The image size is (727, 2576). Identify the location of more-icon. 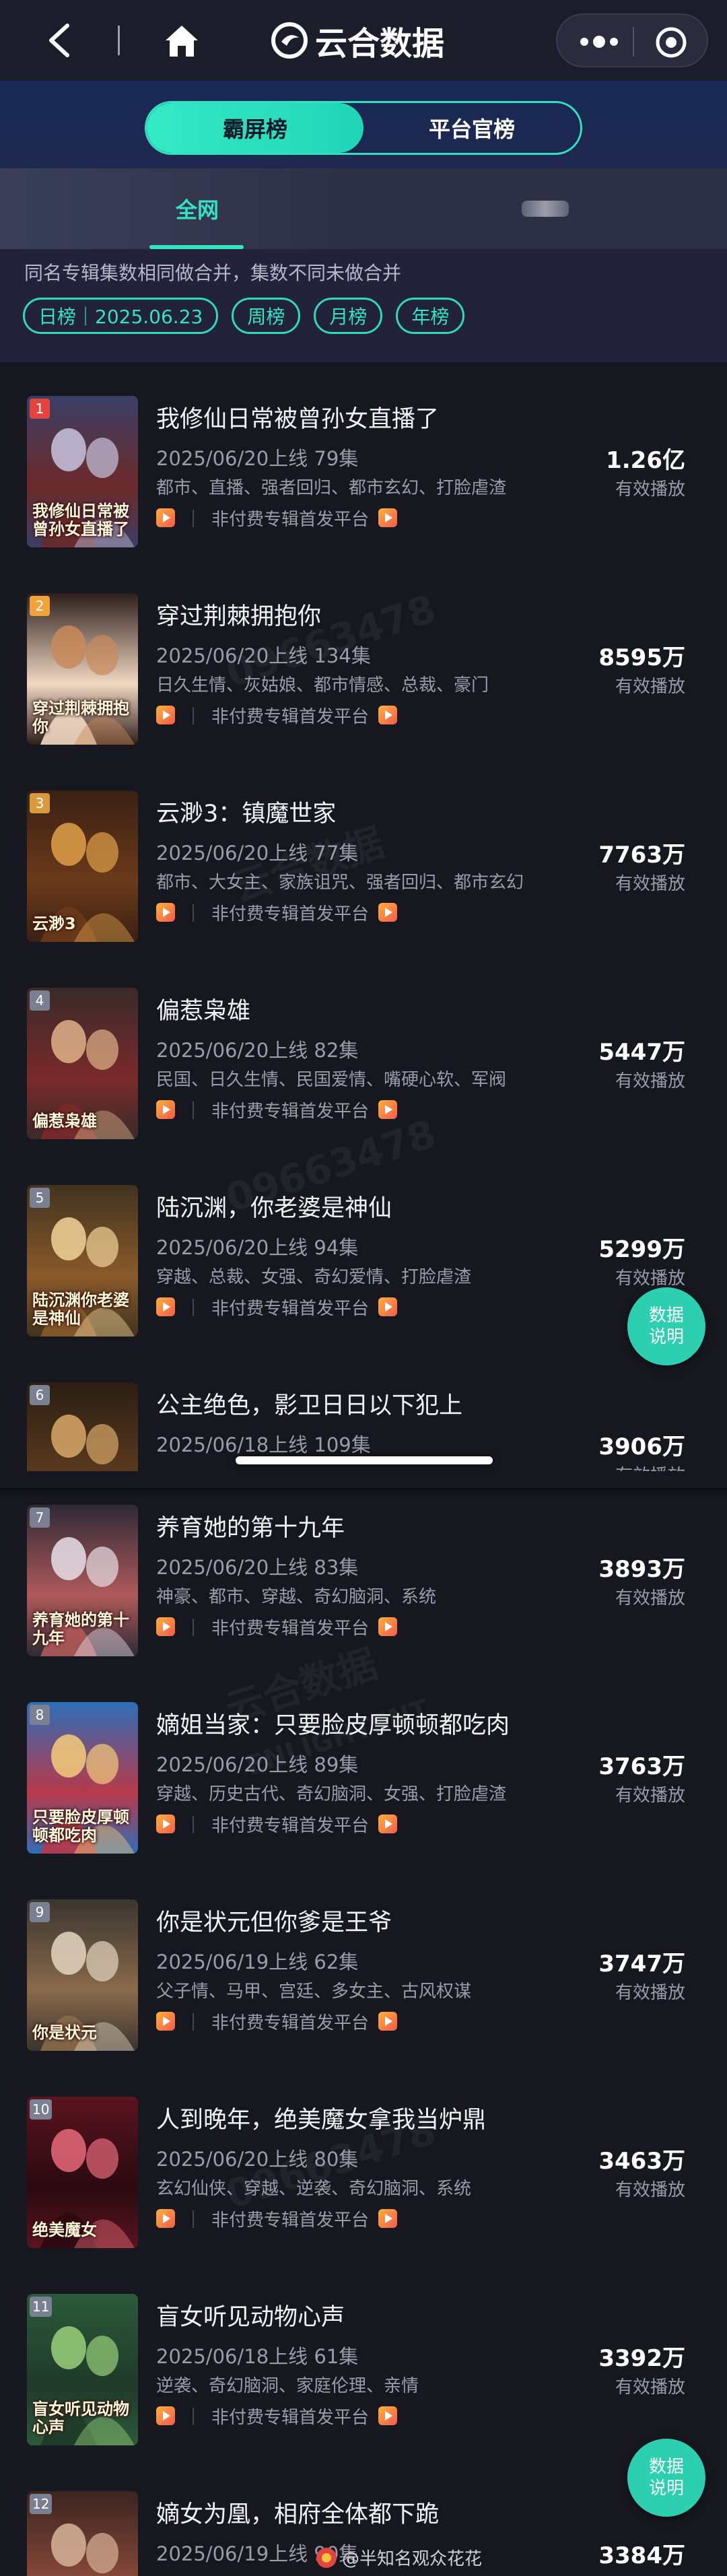
(599, 42).